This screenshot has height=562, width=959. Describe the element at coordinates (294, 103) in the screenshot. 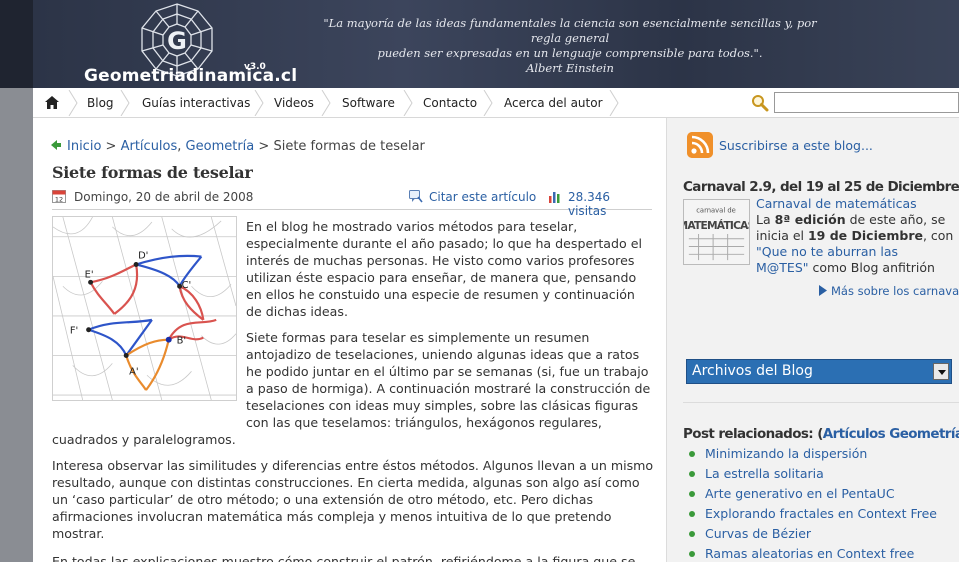

I see `nav-item-videos: Videos` at that location.